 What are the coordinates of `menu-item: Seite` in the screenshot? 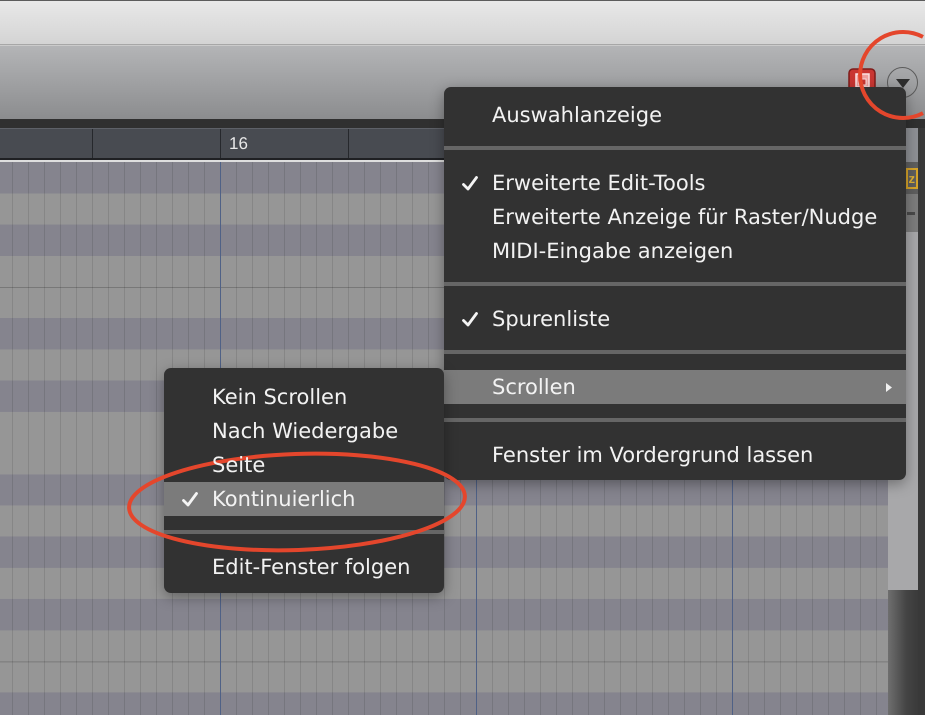 It's located at (304, 465).